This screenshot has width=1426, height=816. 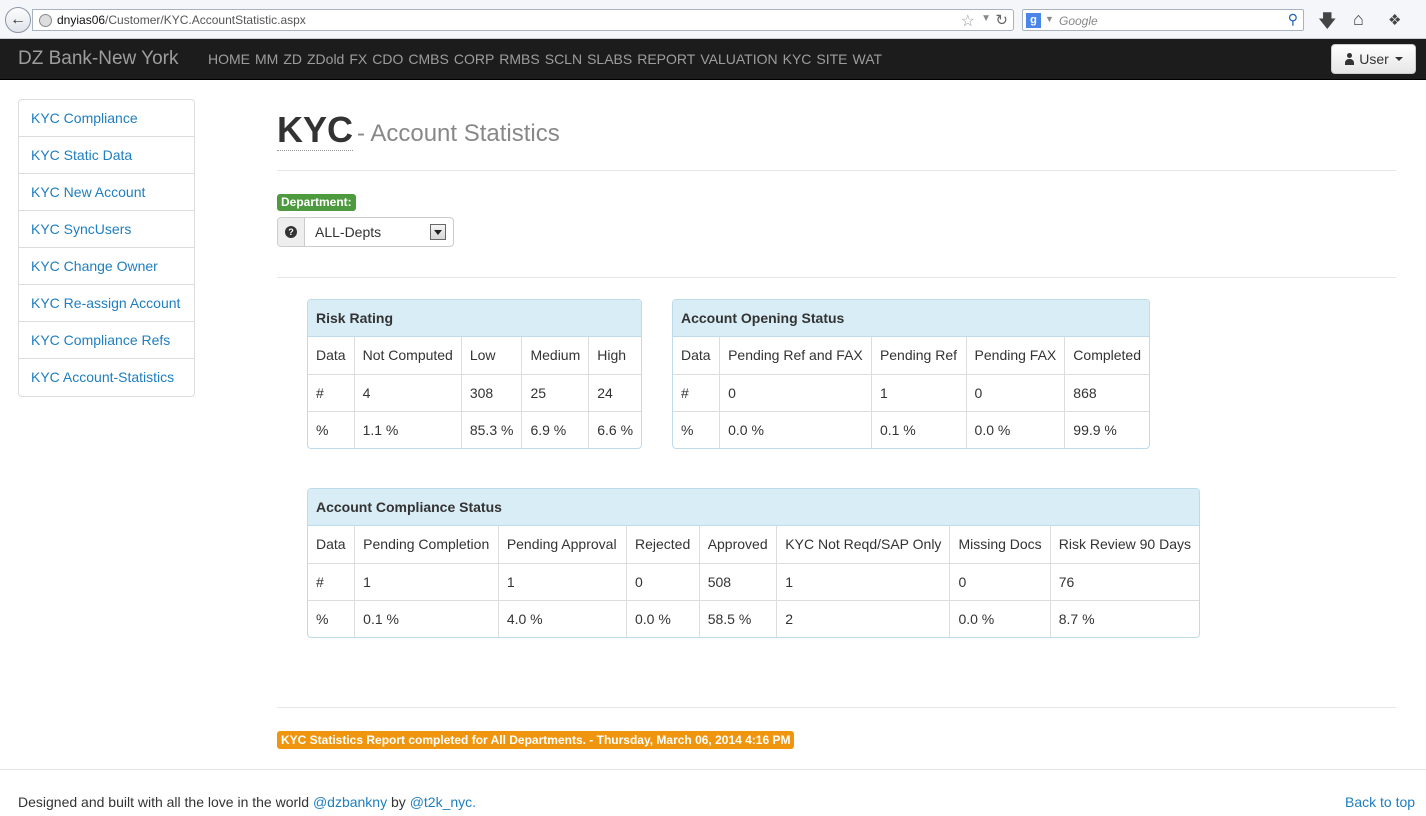 I want to click on table-cell: 85.3 %, so click(x=492, y=429).